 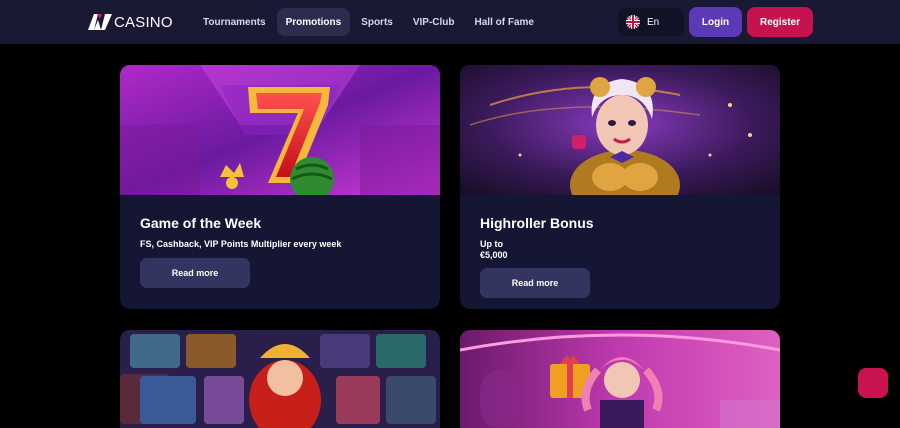 I want to click on chat-button, so click(x=873, y=383).